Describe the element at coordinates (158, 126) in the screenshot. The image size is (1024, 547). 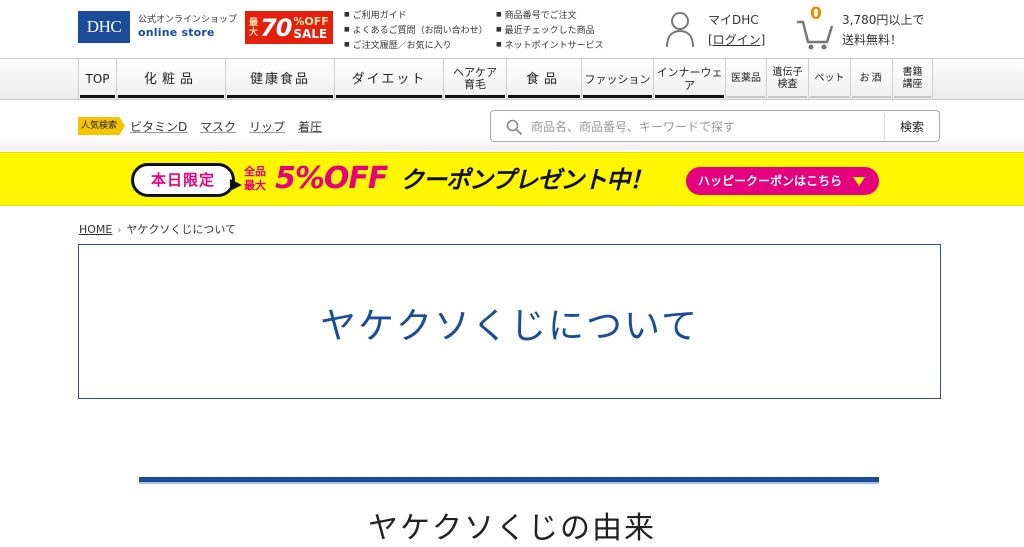
I see `popular-keyword-vitamin-d: ビタミンD` at that location.